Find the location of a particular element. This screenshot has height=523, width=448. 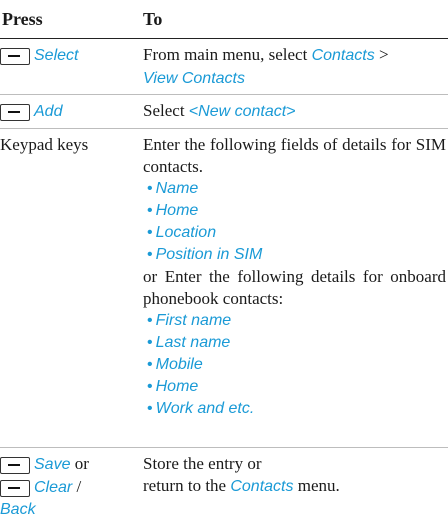

press-cell: Save or Clear / Back is located at coordinates (70, 487).